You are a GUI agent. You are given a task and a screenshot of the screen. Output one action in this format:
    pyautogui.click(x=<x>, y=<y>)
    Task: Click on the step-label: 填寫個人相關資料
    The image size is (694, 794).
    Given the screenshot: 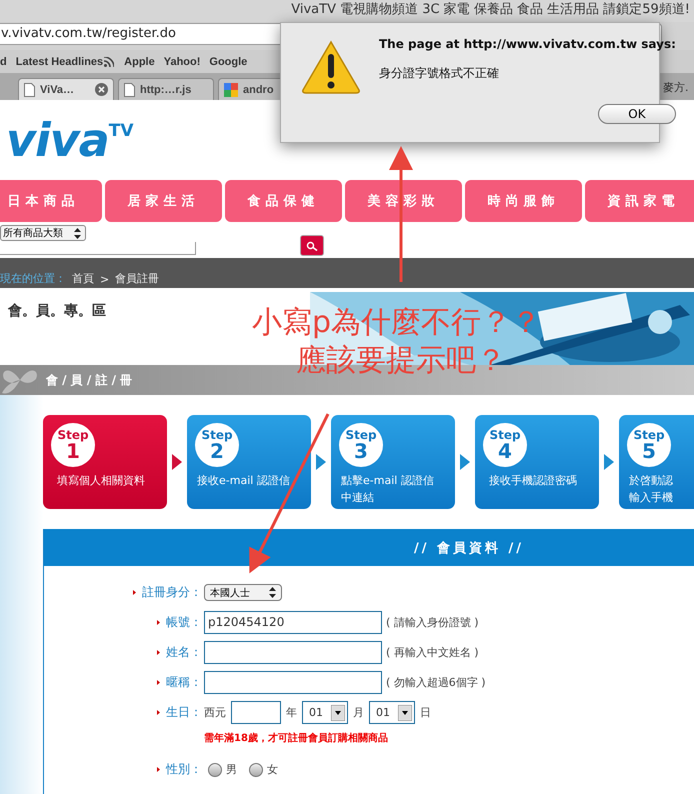 What is the action you would take?
    pyautogui.click(x=101, y=481)
    